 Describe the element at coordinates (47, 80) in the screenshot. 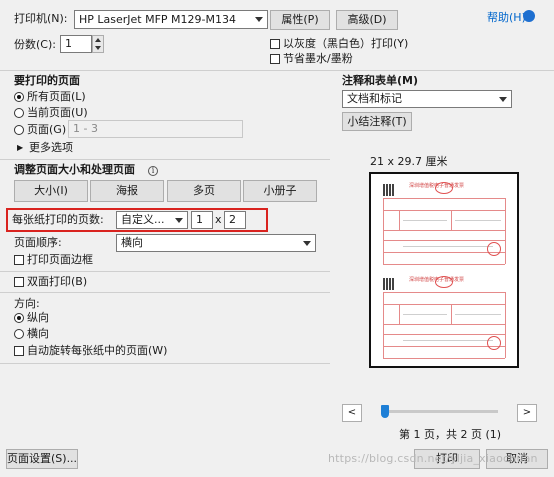

I see `pages-to-print-title: 要打印的页面` at that location.